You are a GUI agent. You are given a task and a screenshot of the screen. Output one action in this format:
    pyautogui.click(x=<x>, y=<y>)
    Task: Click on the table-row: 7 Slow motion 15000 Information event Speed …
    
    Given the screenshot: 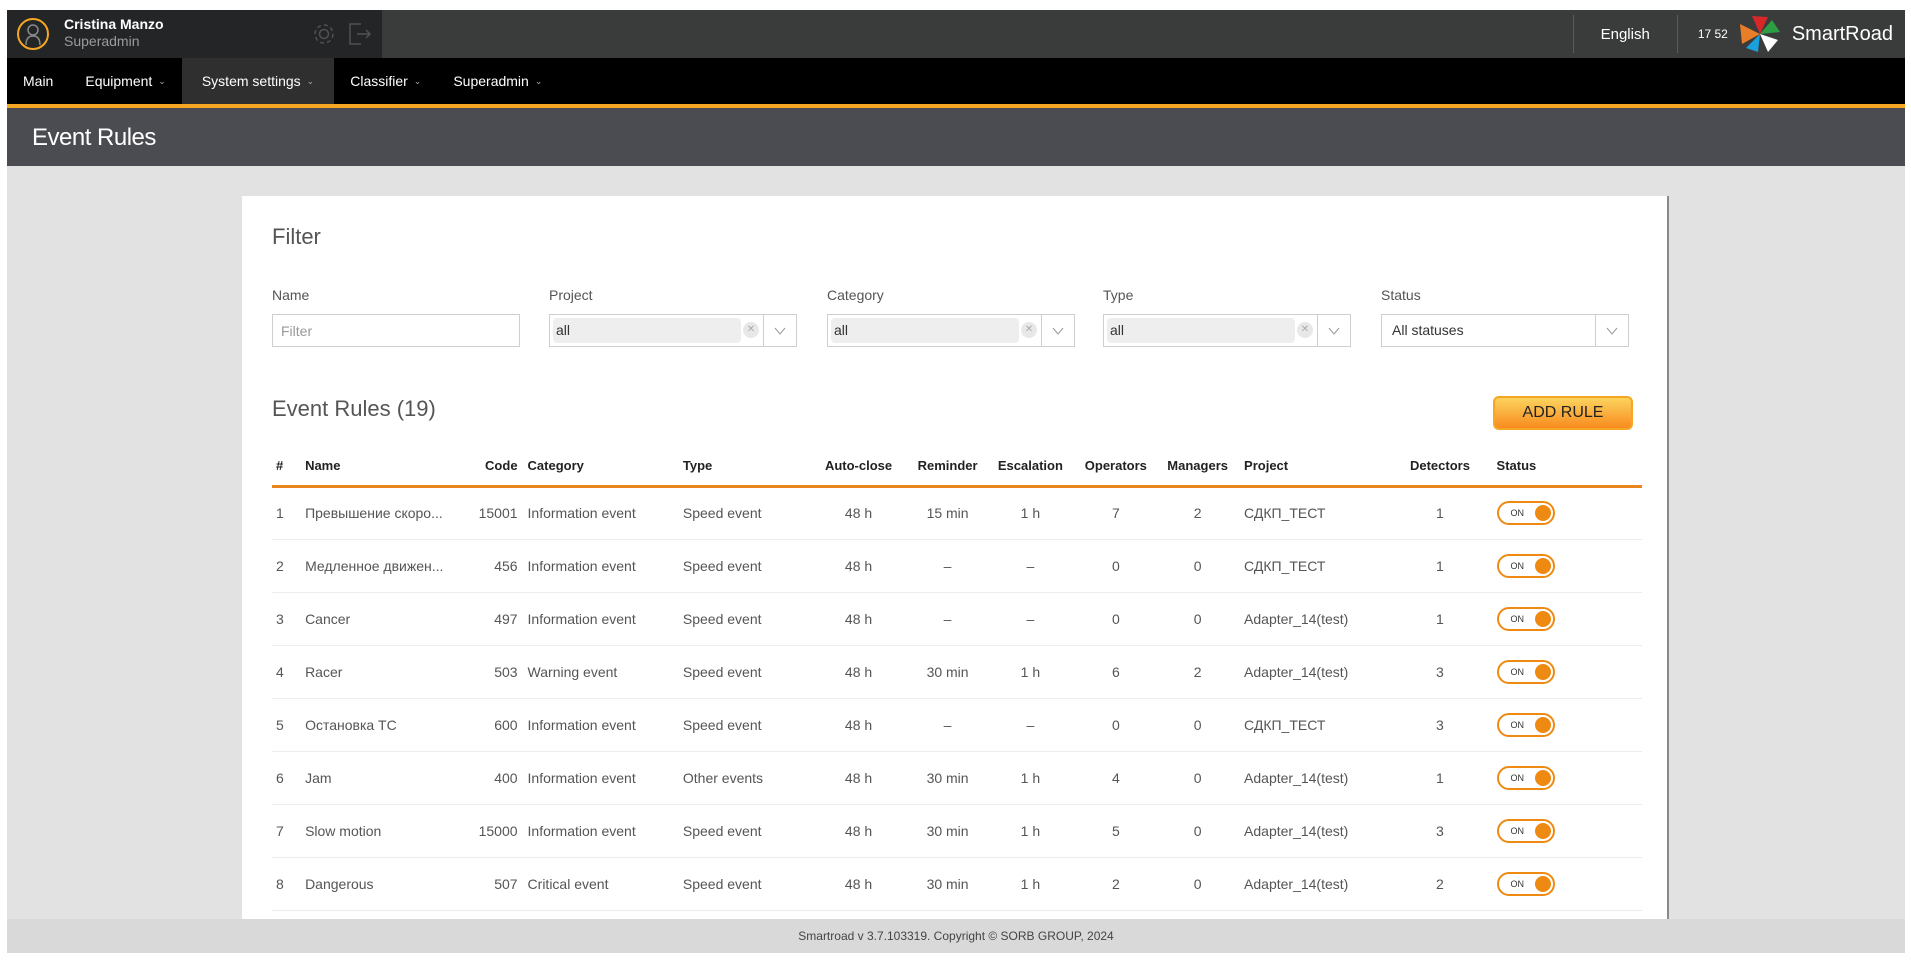 What is the action you would take?
    pyautogui.click(x=957, y=831)
    